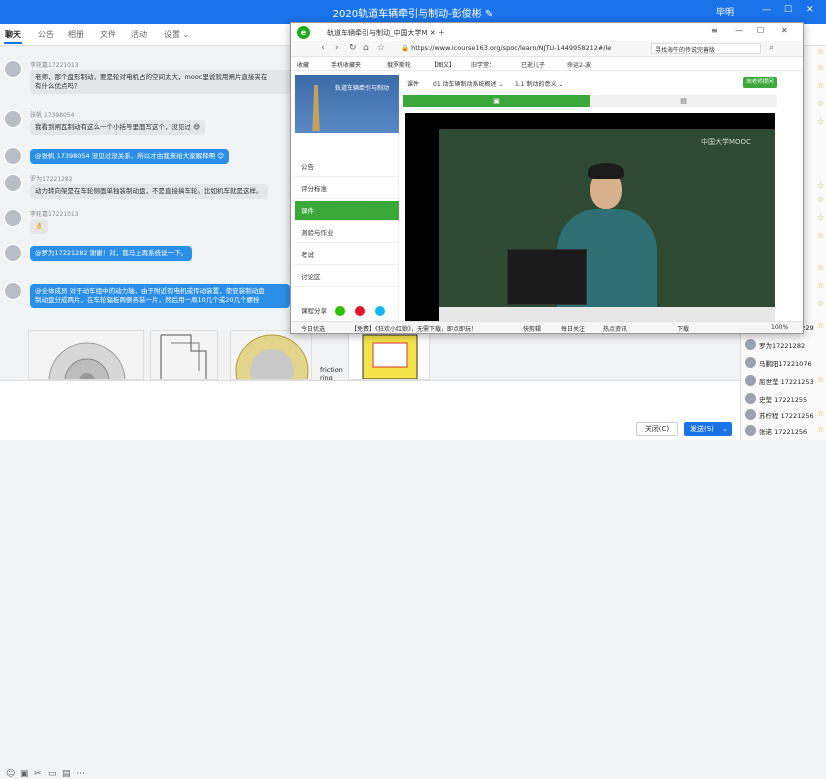 The height and width of the screenshot is (779, 826). I want to click on diagram-image, so click(389, 355).